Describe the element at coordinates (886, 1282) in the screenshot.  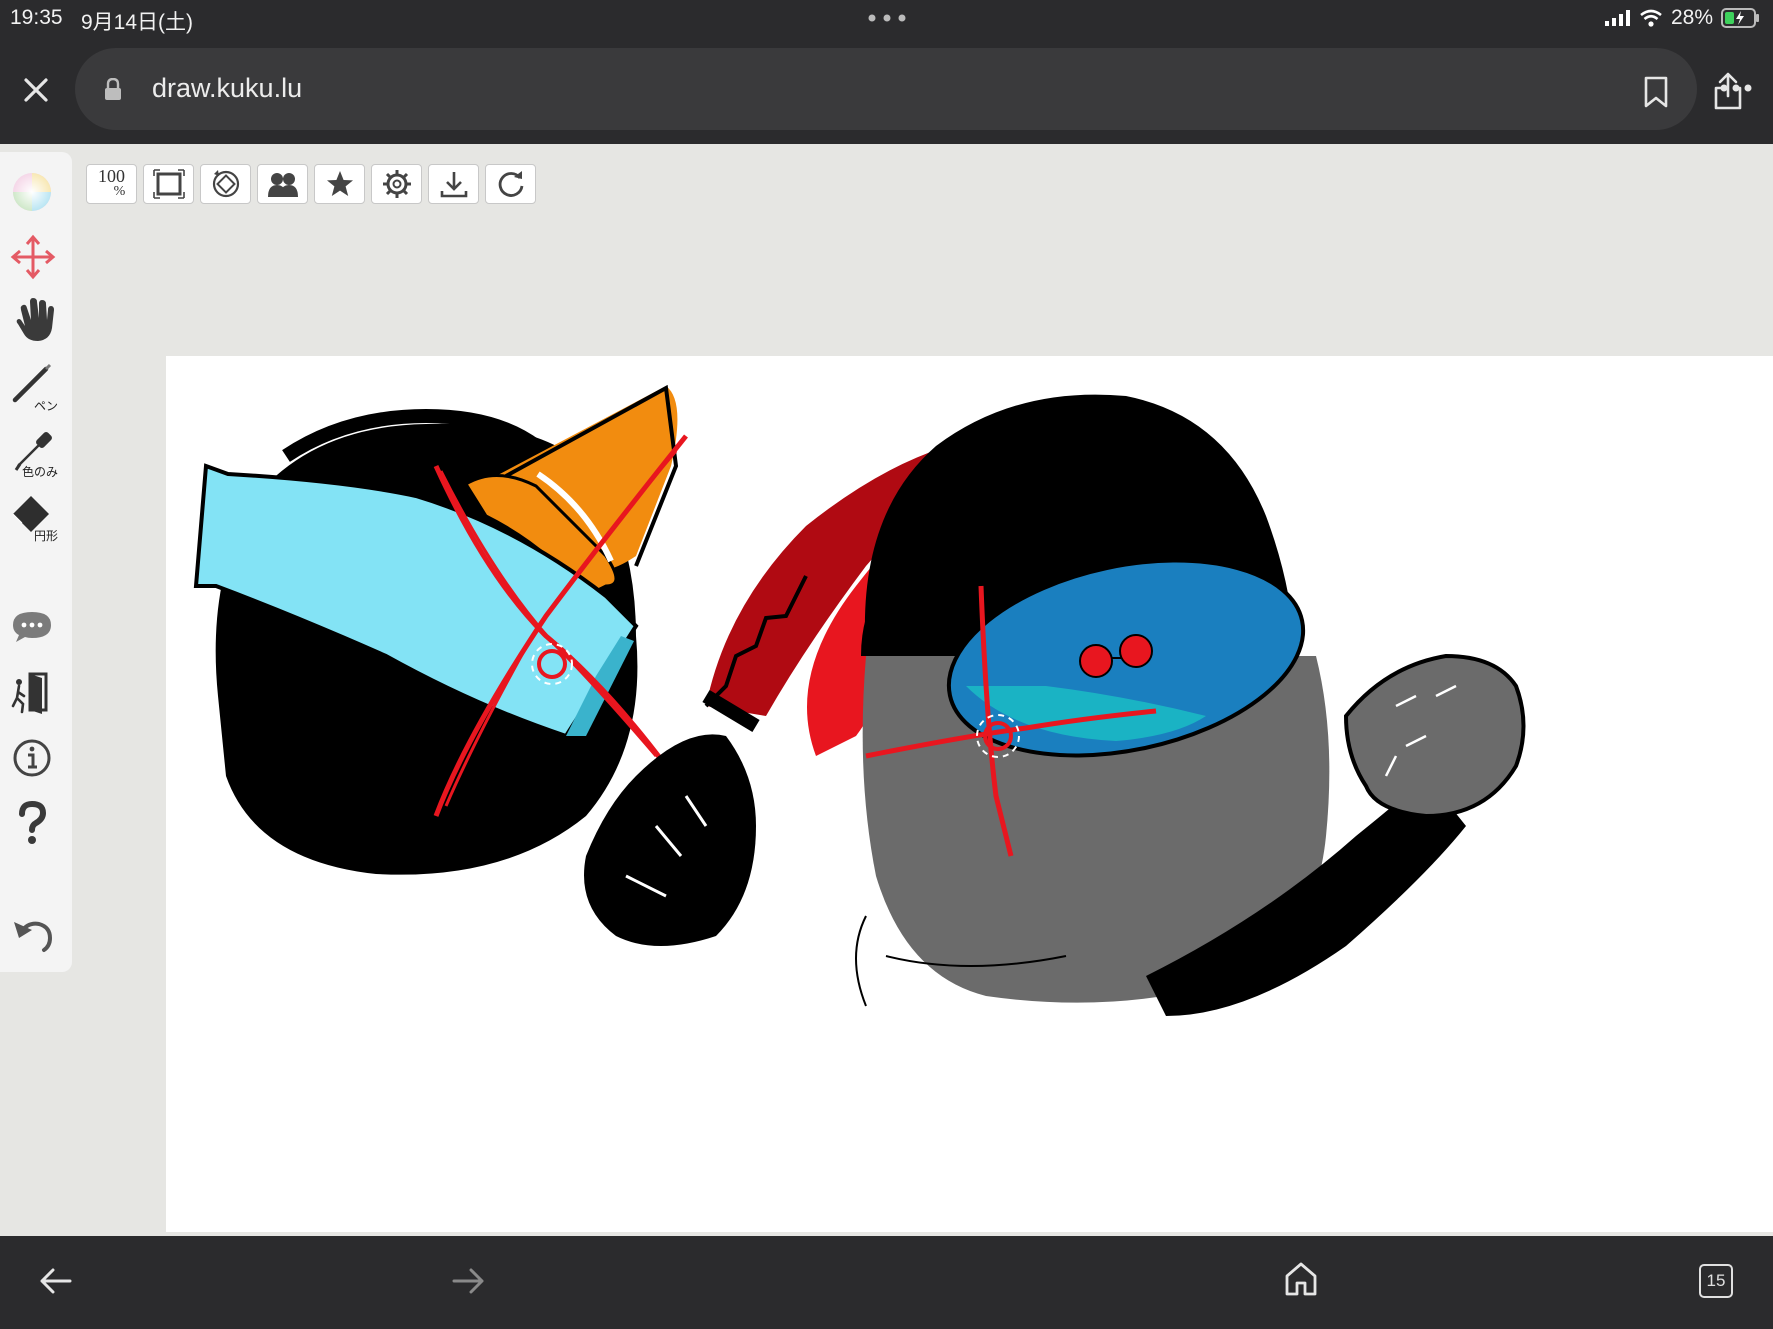
I see `browser-bottom-bar: 15` at that location.